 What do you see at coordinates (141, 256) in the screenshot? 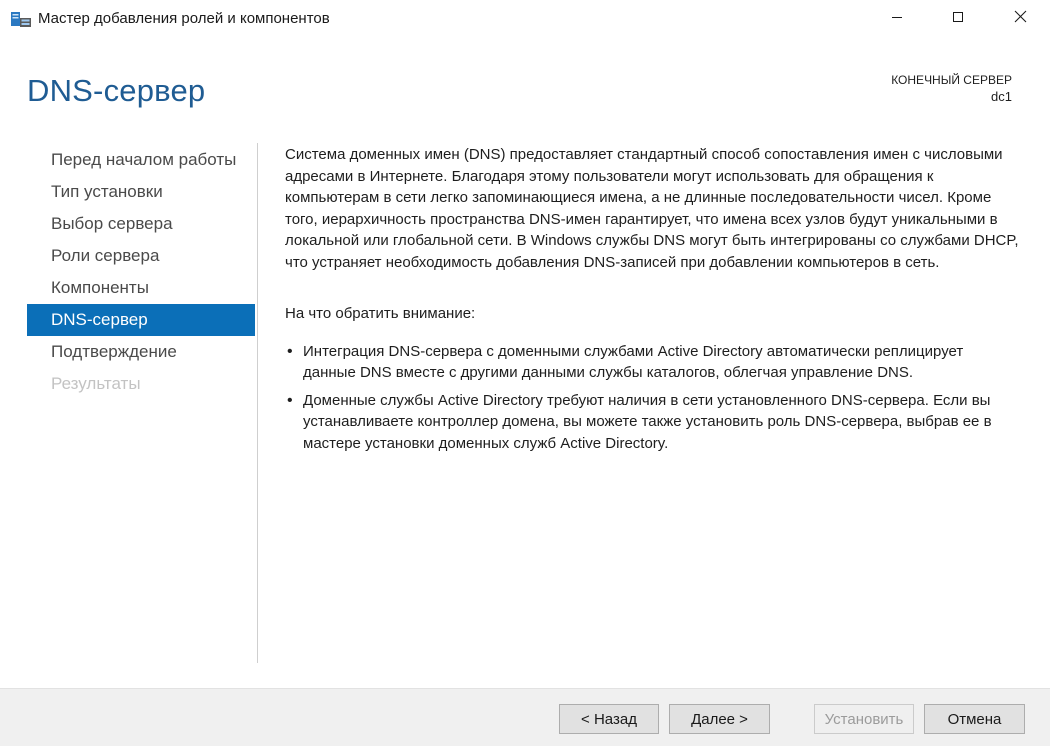
I see `nav-item-server-roles: Роли сервера` at bounding box center [141, 256].